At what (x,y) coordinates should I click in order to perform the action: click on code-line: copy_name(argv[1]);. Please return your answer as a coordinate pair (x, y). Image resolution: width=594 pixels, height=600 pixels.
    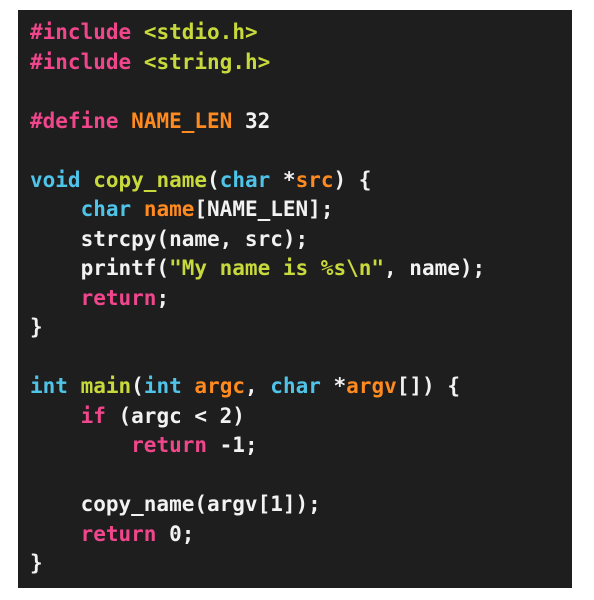
    Looking at the image, I should click on (297, 505).